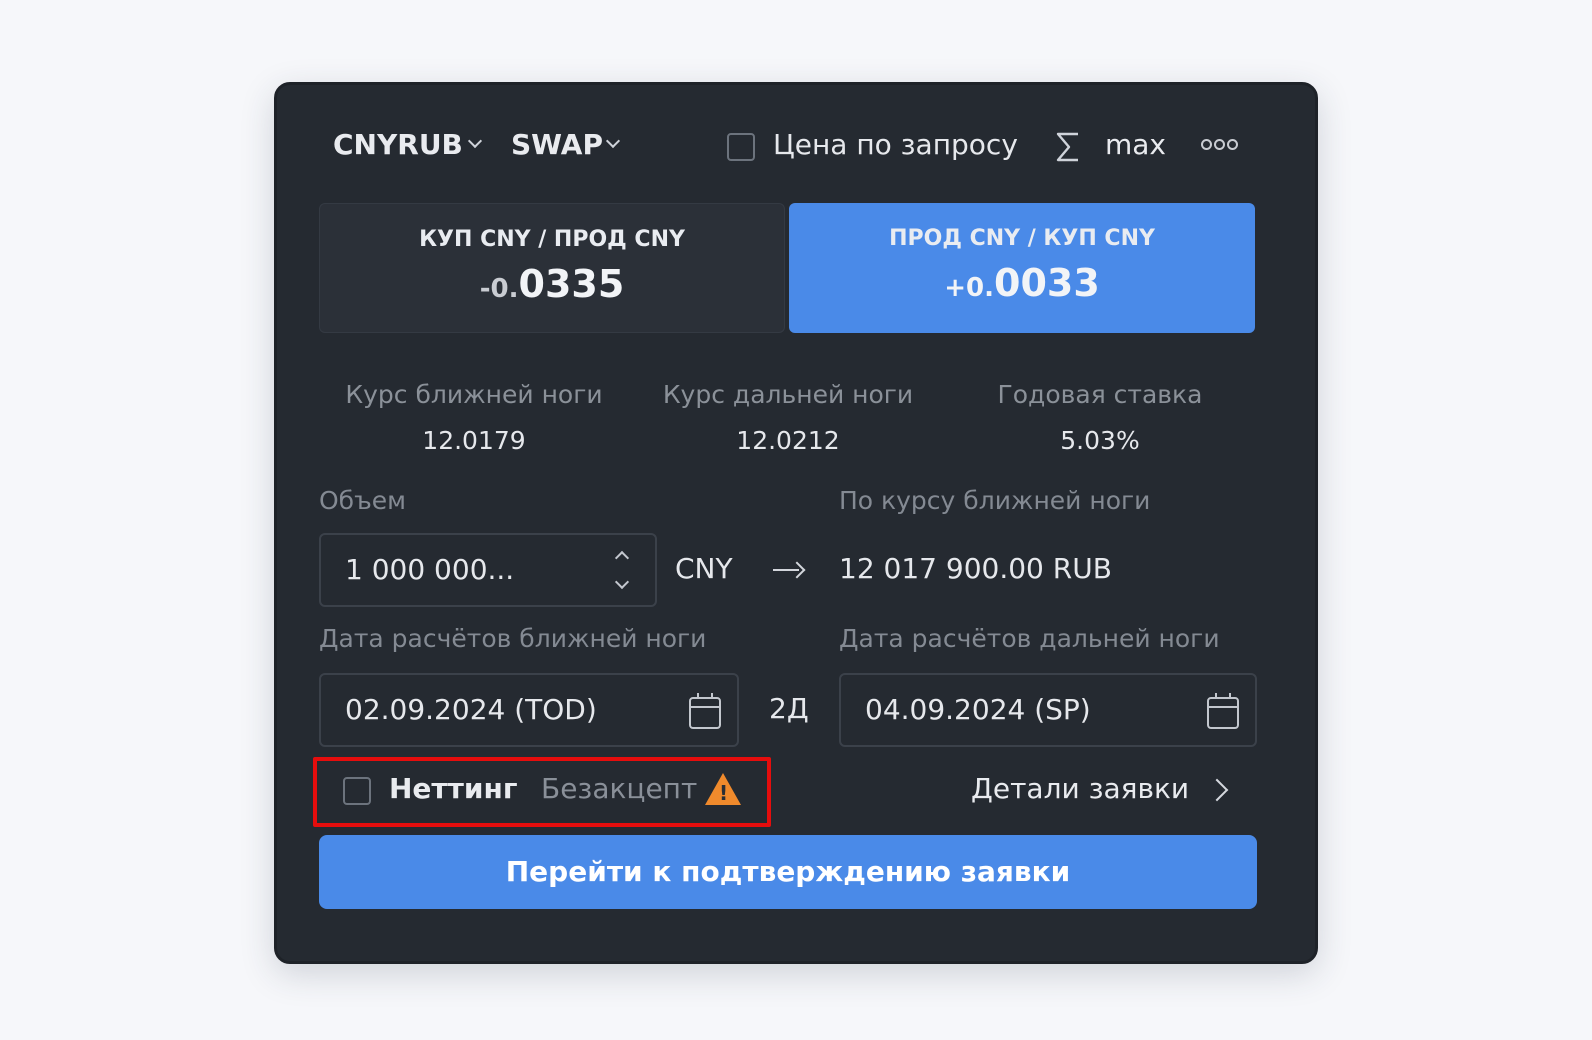  I want to click on instrument-label: SWAP, so click(557, 144).